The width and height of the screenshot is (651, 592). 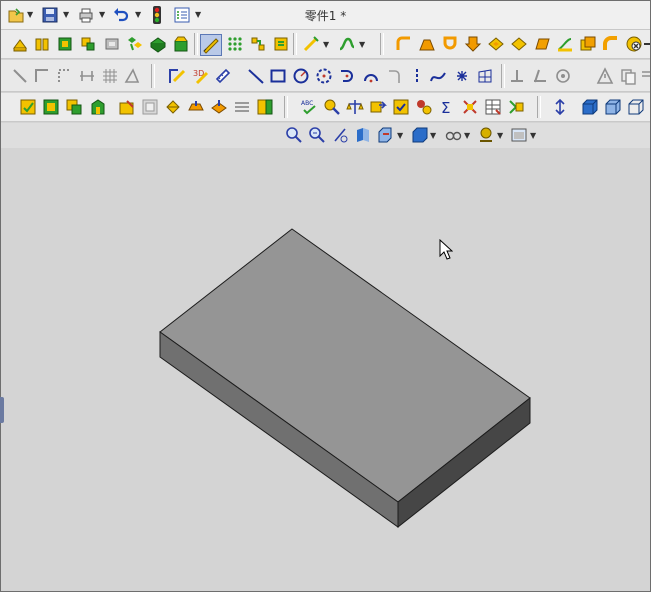 What do you see at coordinates (450, 44) in the screenshot?
I see `draft-icon` at bounding box center [450, 44].